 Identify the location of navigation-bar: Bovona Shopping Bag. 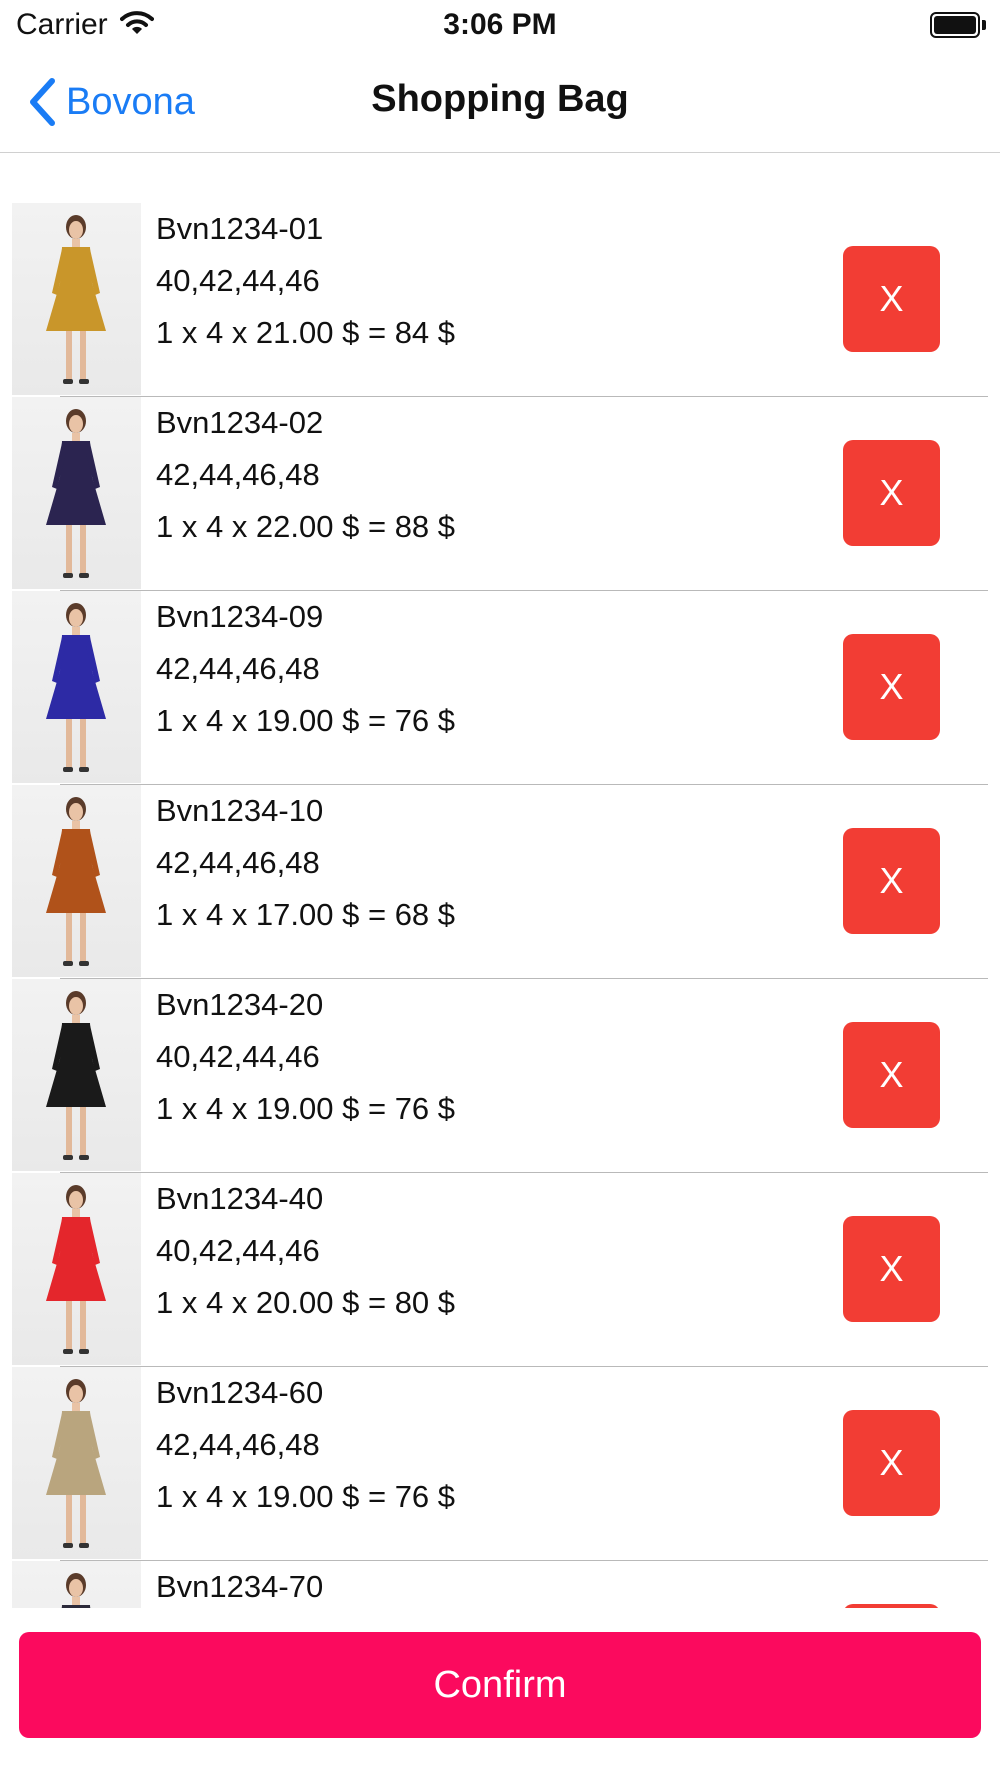
(500, 101).